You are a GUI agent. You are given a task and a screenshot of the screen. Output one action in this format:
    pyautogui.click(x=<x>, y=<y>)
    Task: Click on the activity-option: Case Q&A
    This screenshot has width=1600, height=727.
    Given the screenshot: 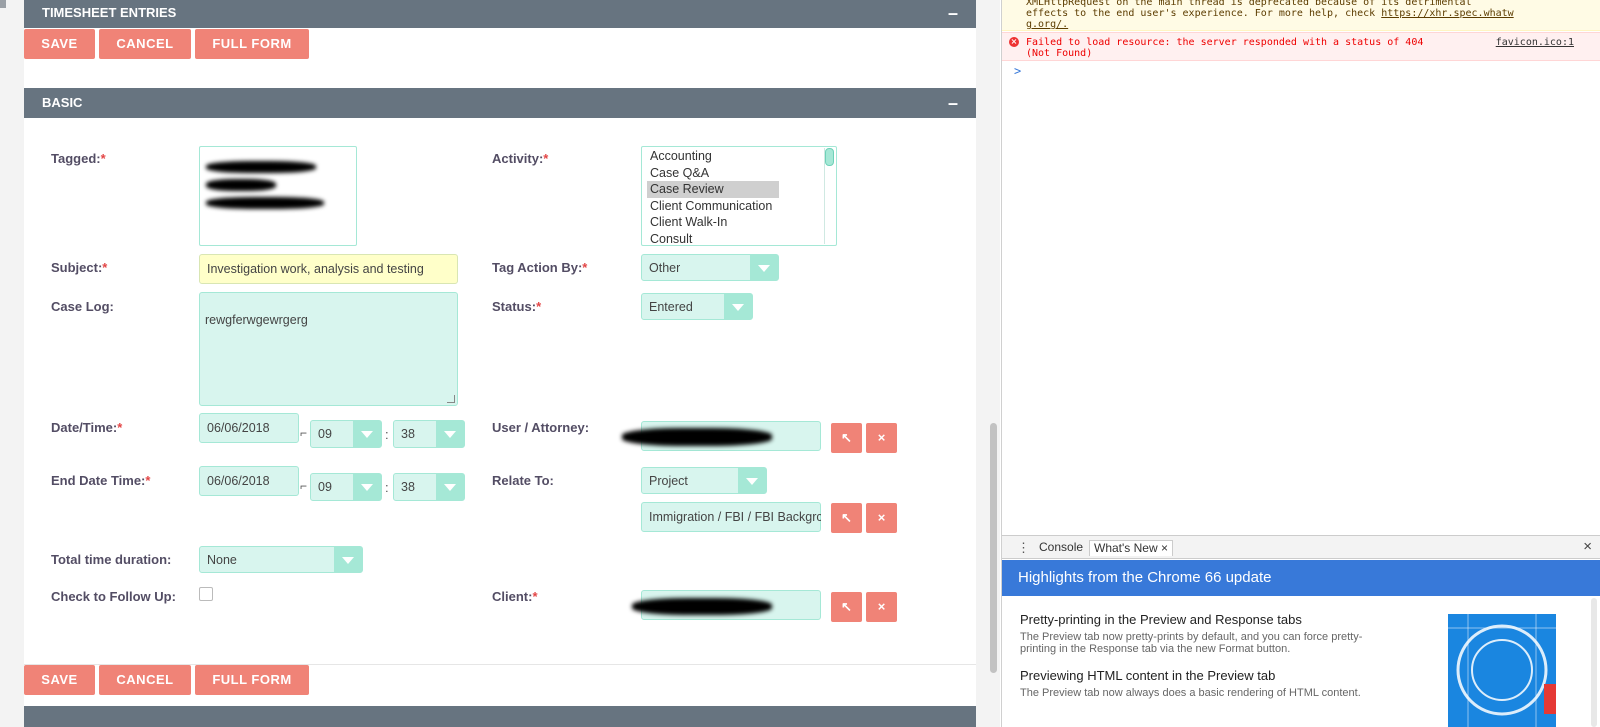 What is the action you would take?
    pyautogui.click(x=739, y=173)
    